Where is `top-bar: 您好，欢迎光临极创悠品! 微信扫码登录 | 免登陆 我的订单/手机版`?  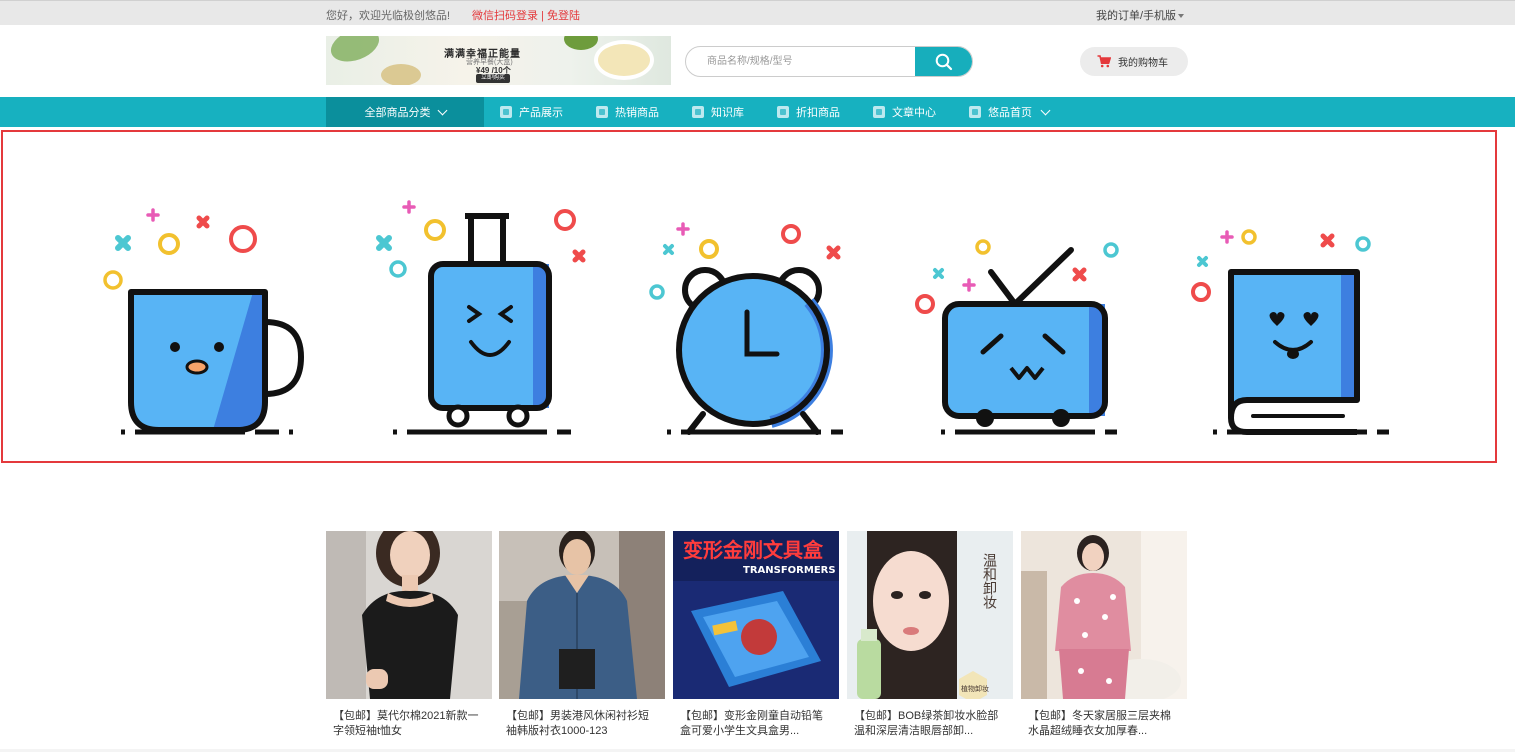
top-bar: 您好，欢迎光临极创悠品! 微信扫码登录 | 免登陆 我的订单/手机版 is located at coordinates (757, 12).